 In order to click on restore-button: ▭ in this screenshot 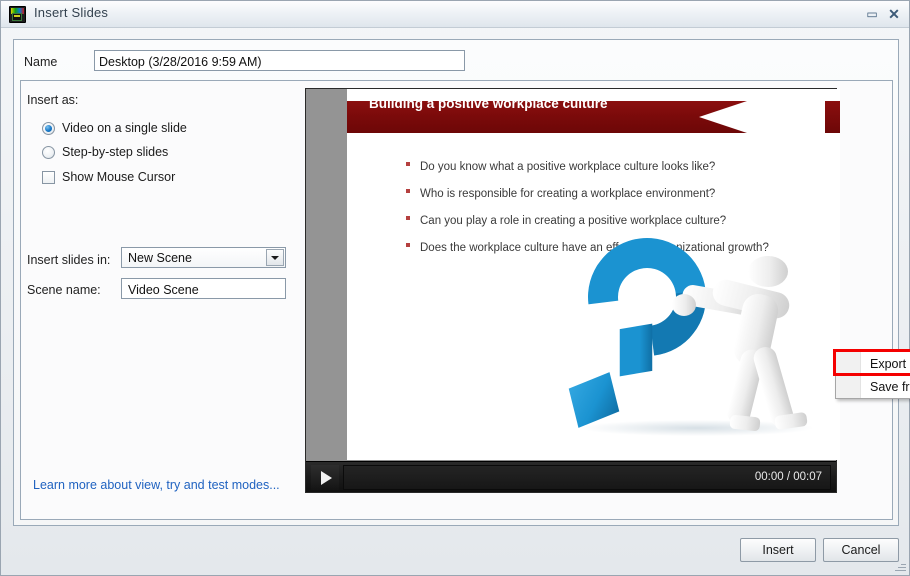, I will do `click(872, 14)`.